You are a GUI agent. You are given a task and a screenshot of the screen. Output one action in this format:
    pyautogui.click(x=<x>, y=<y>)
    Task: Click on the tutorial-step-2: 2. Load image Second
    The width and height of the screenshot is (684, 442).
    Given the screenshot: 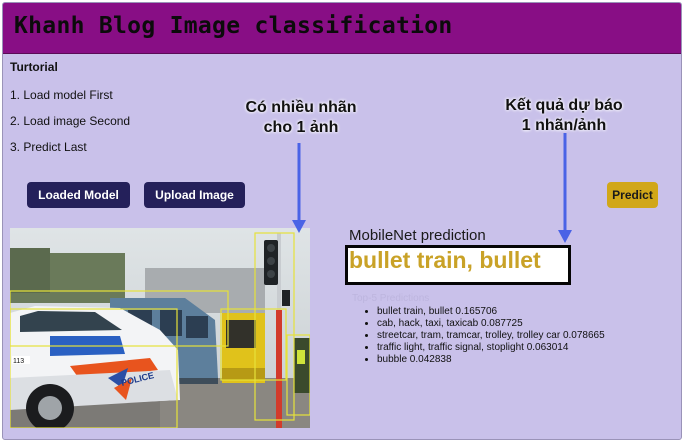 What is the action you would take?
    pyautogui.click(x=70, y=121)
    